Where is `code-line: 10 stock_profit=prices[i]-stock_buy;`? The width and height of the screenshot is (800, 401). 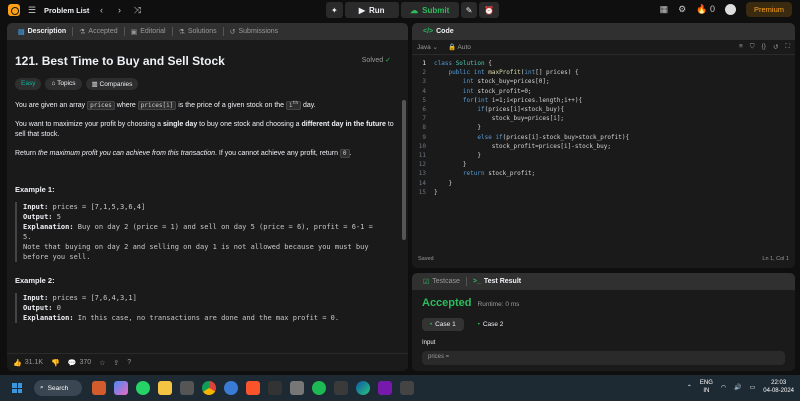 code-line: 10 stock_profit=prices[i]-stock_buy; is located at coordinates (603, 146).